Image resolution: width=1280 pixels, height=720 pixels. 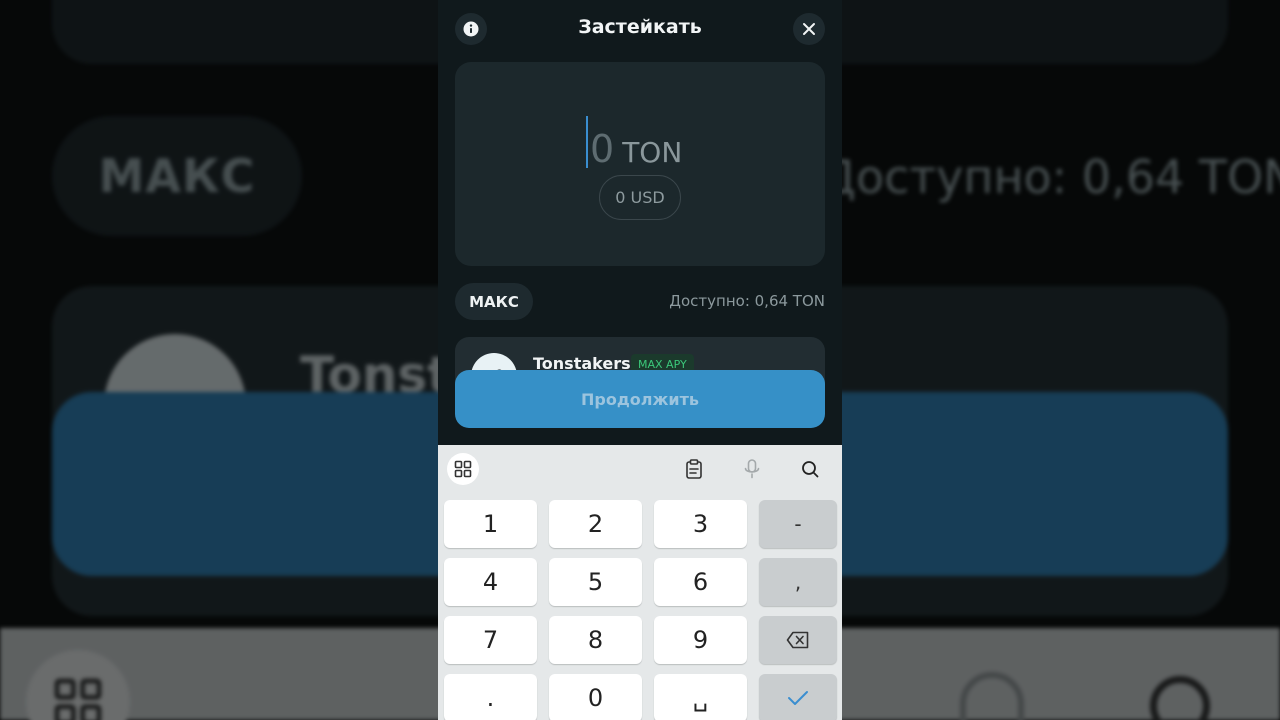 What do you see at coordinates (1050, 177) in the screenshot?
I see `bg-available-text: Доступно: 0,64 TON` at bounding box center [1050, 177].